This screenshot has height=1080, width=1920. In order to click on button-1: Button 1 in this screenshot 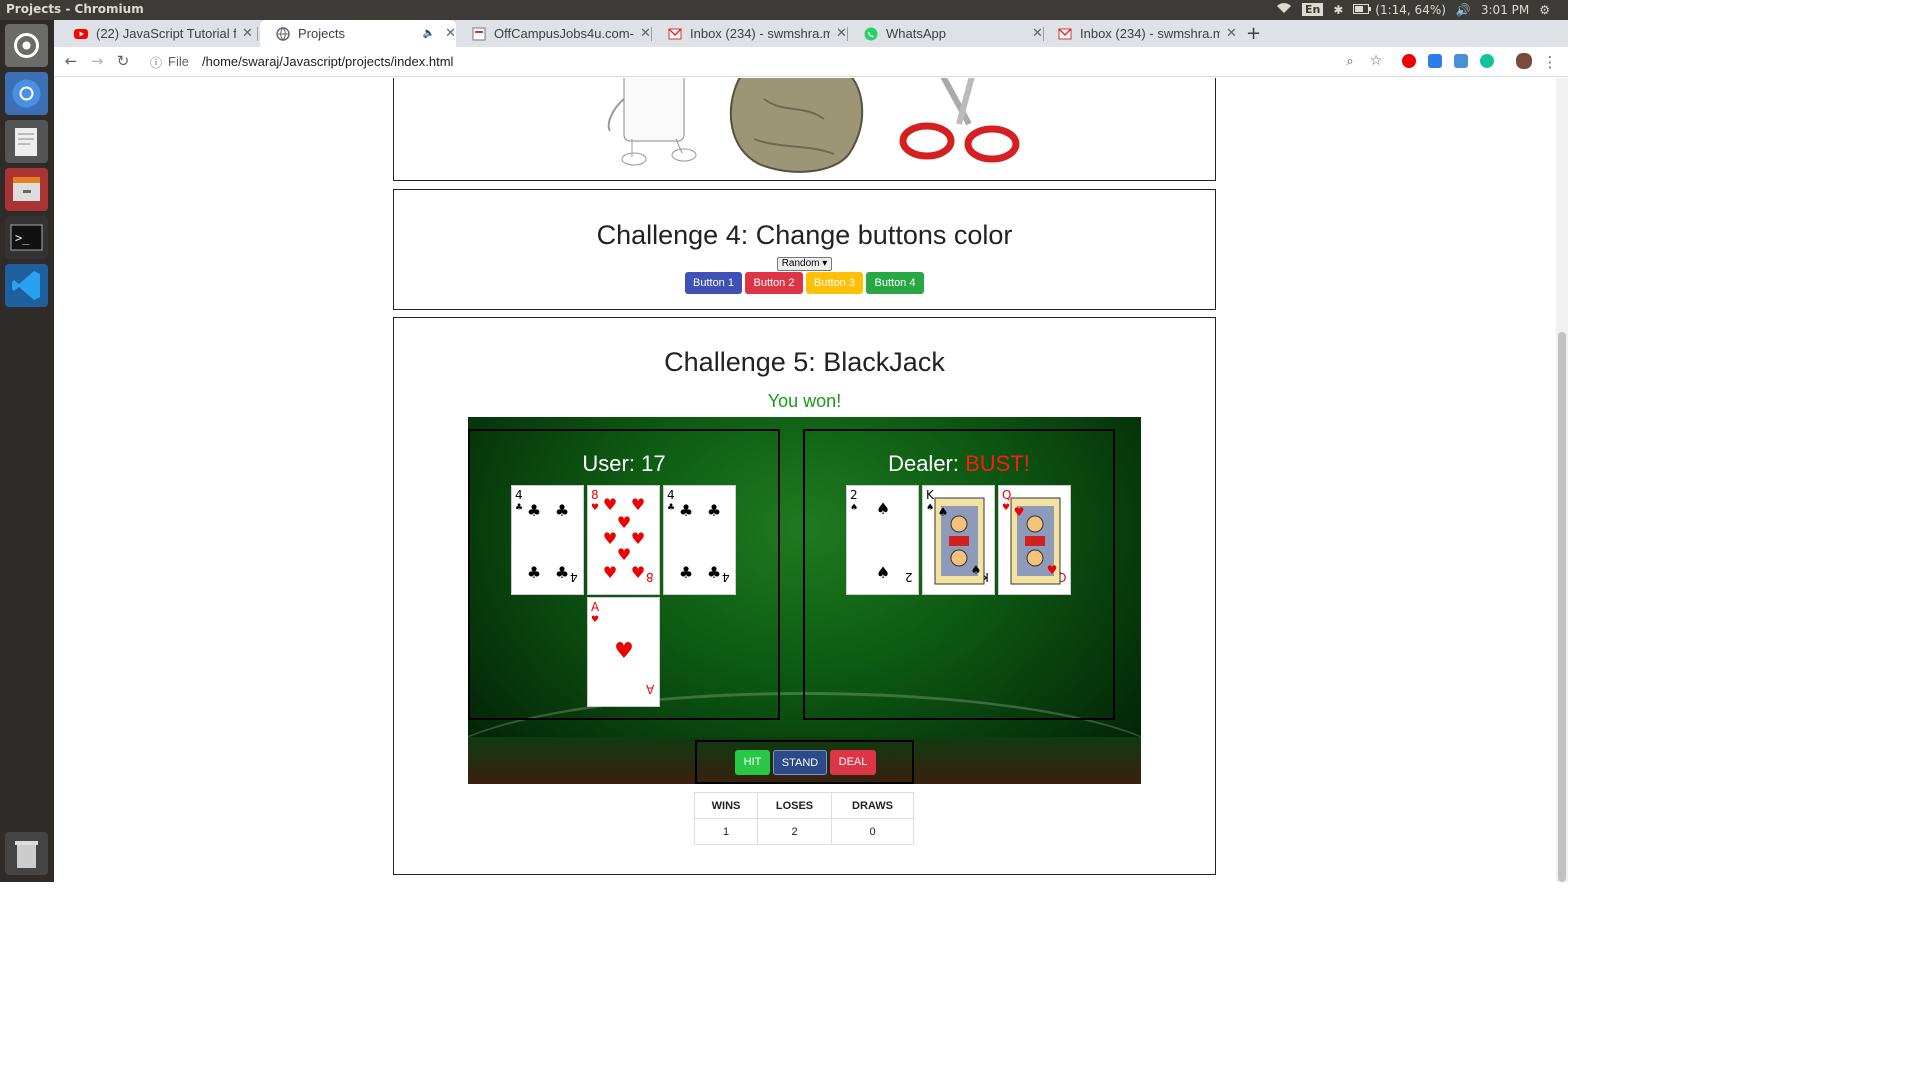, I will do `click(713, 283)`.